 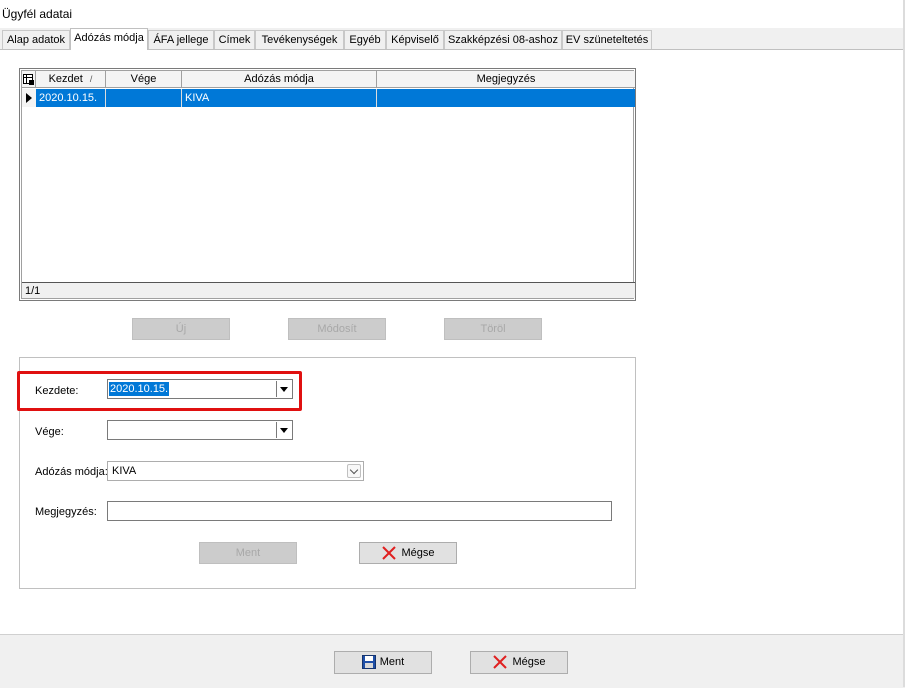 What do you see at coordinates (337, 329) in the screenshot?
I see `modify-button: Módosít` at bounding box center [337, 329].